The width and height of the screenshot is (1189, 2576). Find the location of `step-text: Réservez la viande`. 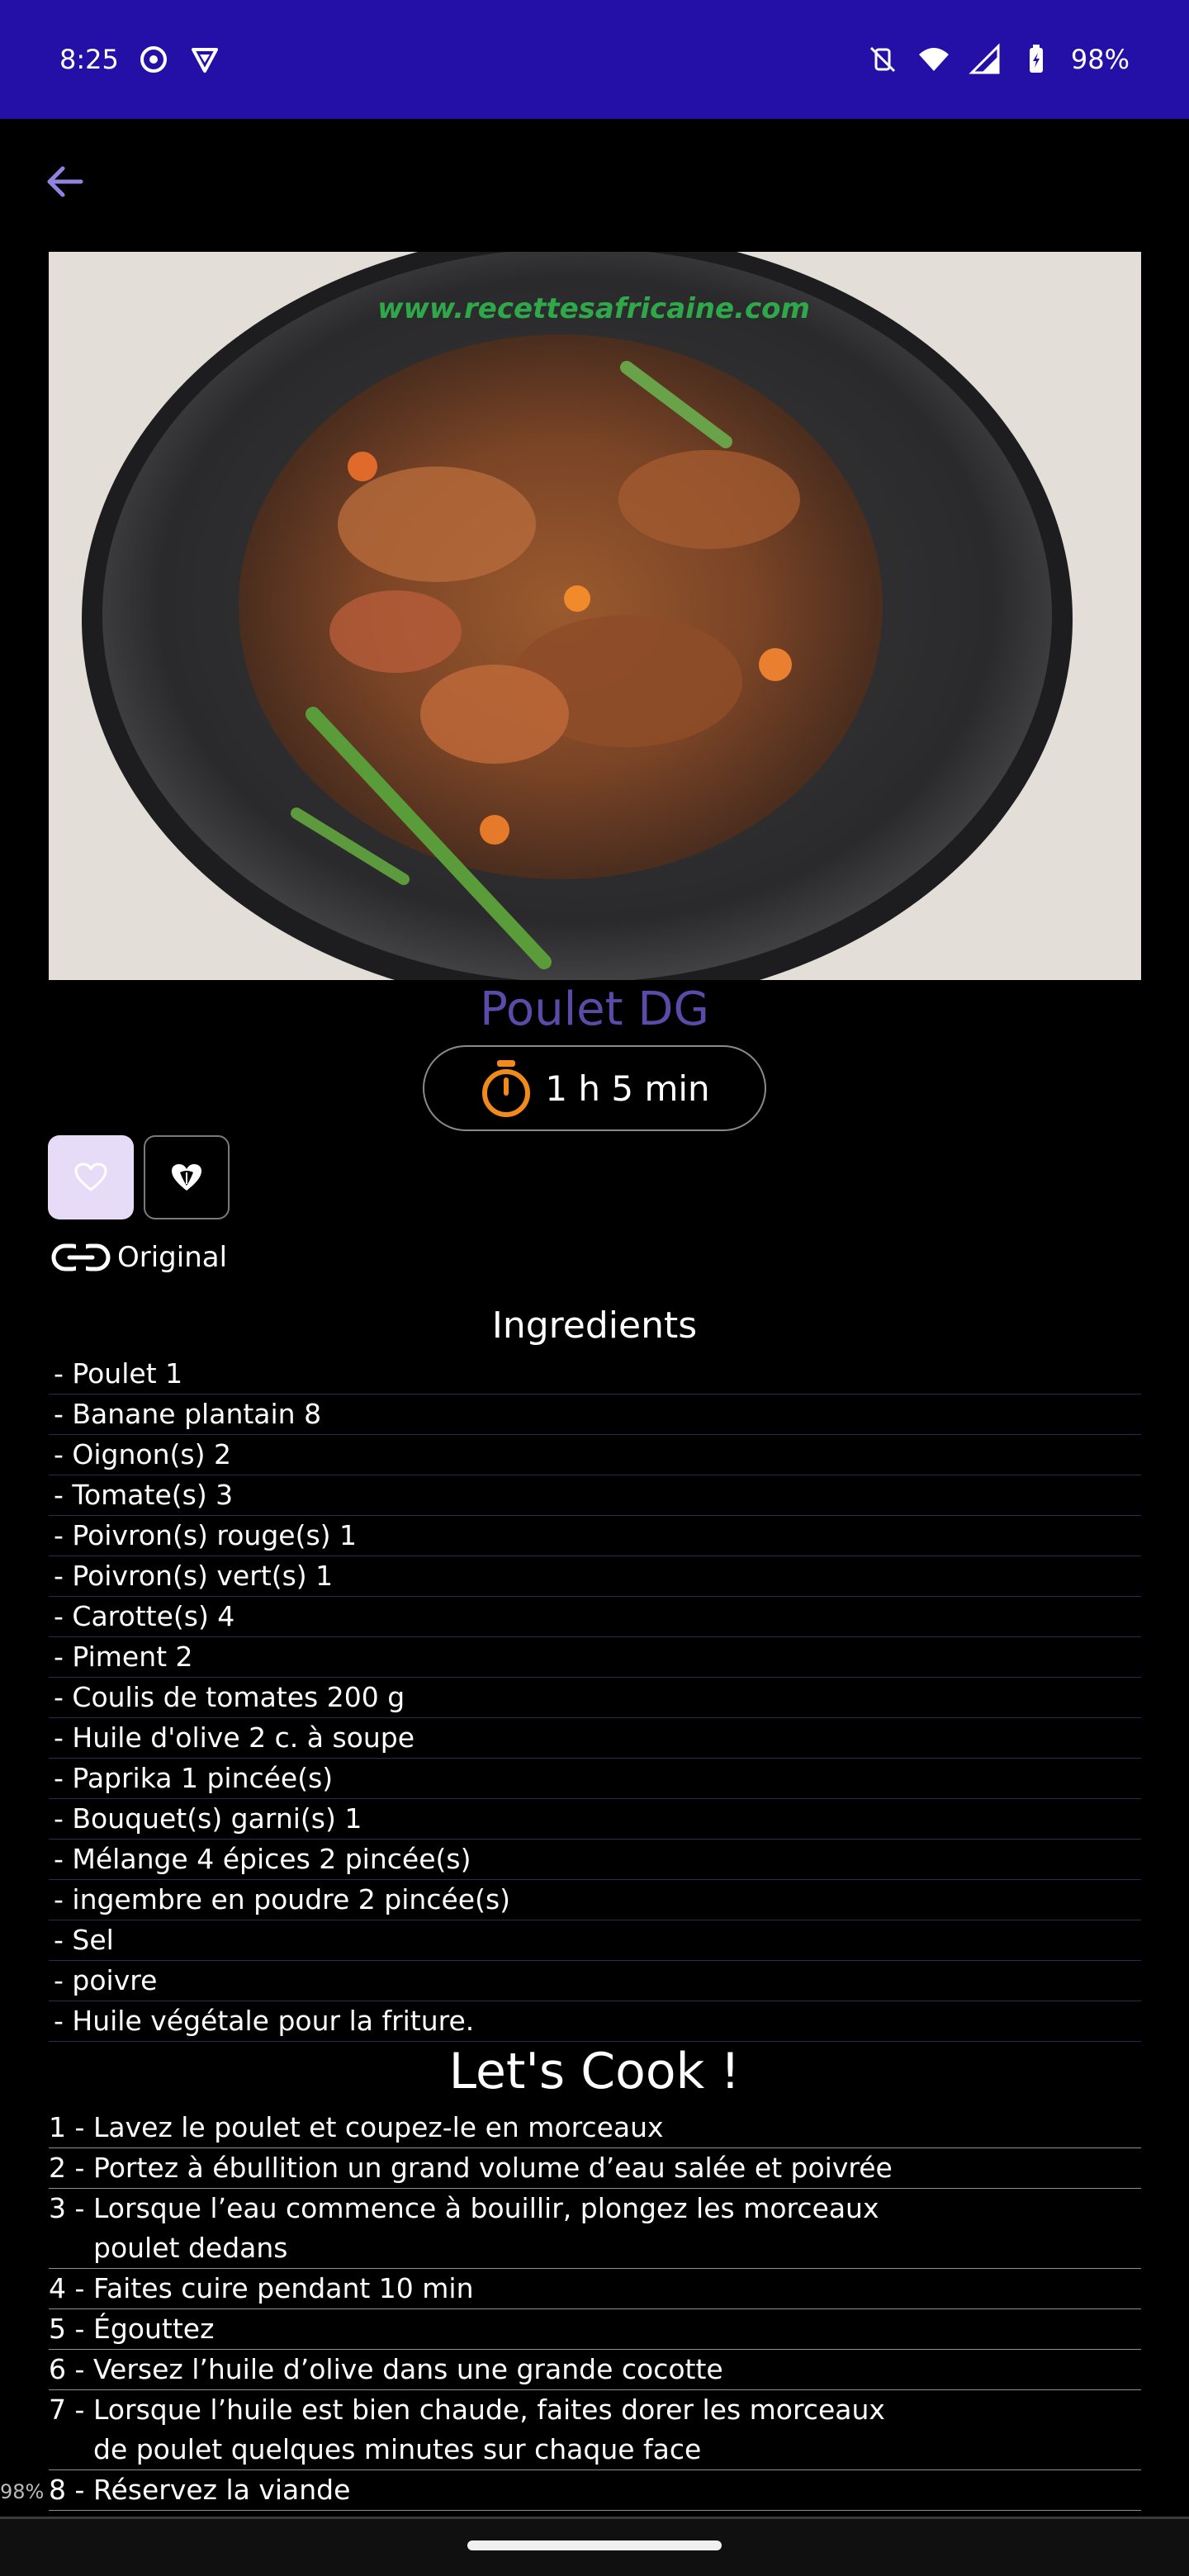

step-text: Réservez la viande is located at coordinates (222, 2490).